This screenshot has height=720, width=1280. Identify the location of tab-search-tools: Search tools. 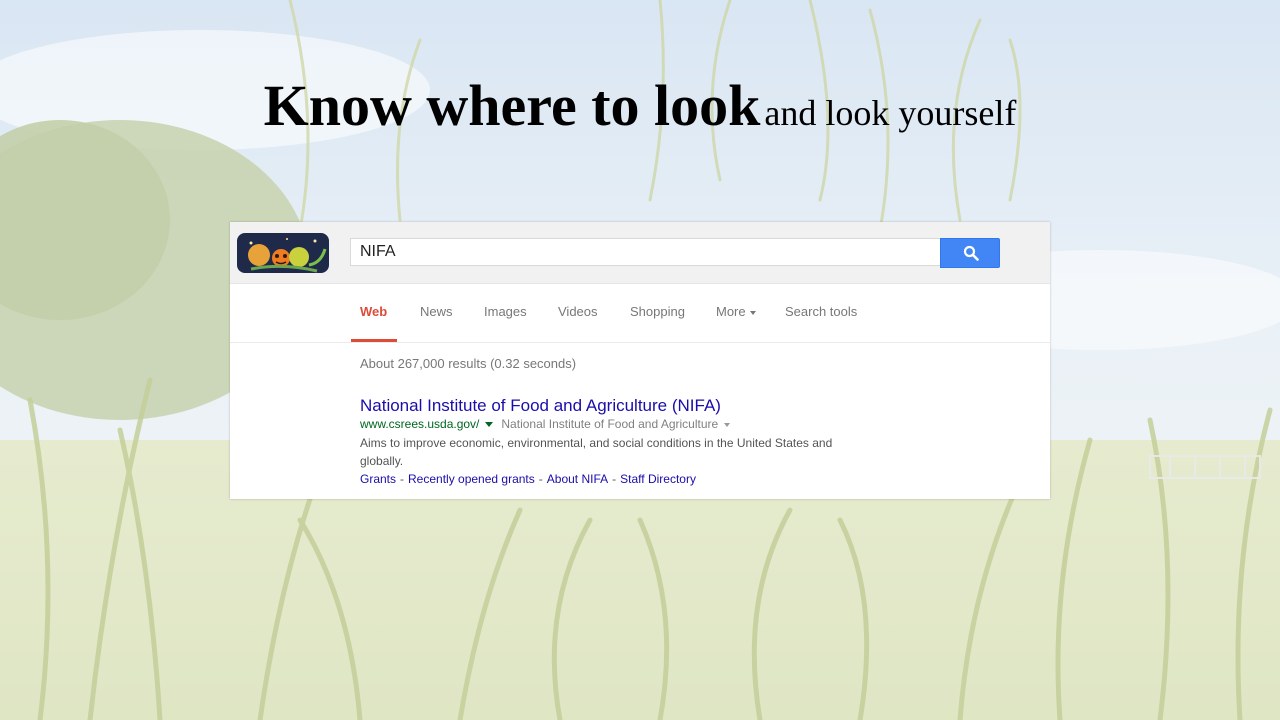
(821, 311).